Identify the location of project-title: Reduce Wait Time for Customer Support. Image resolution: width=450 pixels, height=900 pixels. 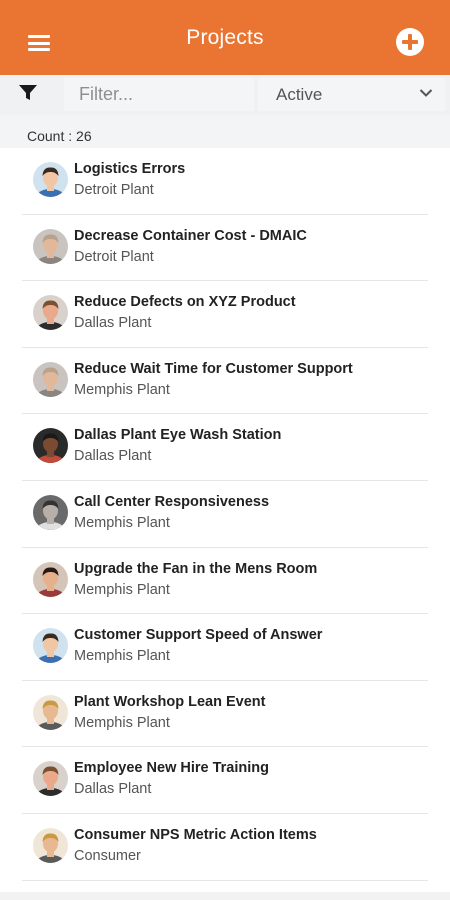
(213, 368).